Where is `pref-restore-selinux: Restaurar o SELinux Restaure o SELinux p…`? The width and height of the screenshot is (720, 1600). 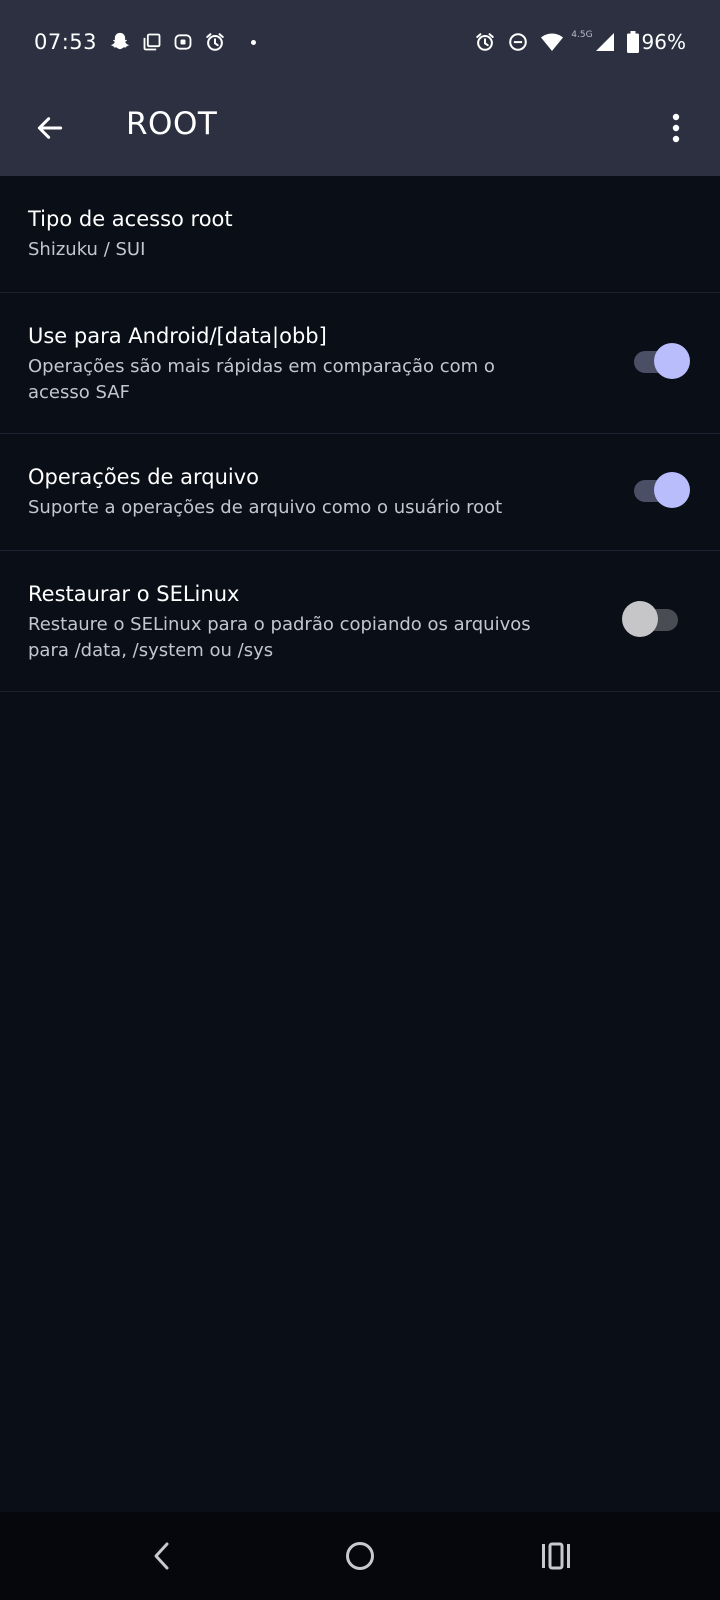
pref-restore-selinux: Restaurar o SELinux Restaure o SELinux p… is located at coordinates (360, 621).